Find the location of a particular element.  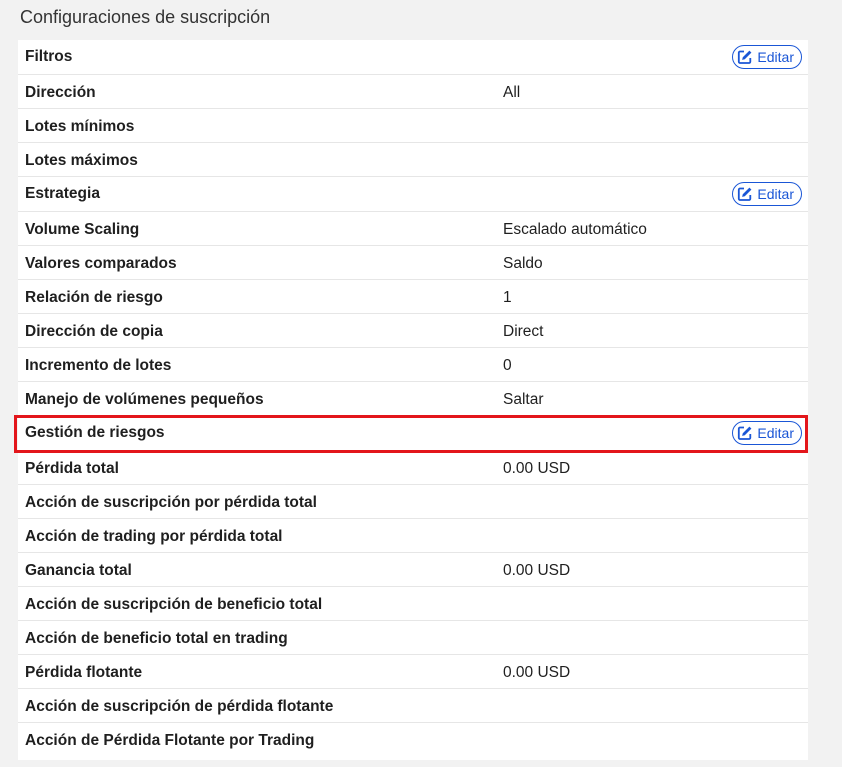

table-row: Ganancia total 0.00 USD is located at coordinates (413, 570).